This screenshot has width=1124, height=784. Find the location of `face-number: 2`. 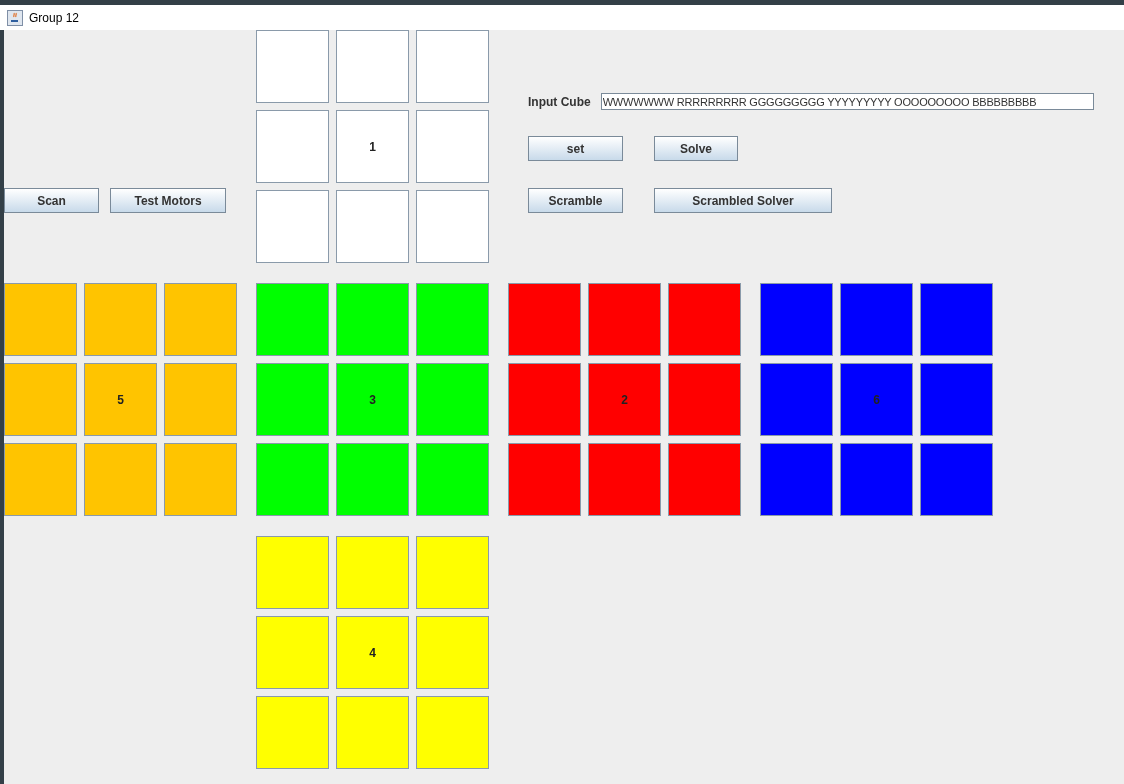

face-number: 2 is located at coordinates (624, 400).